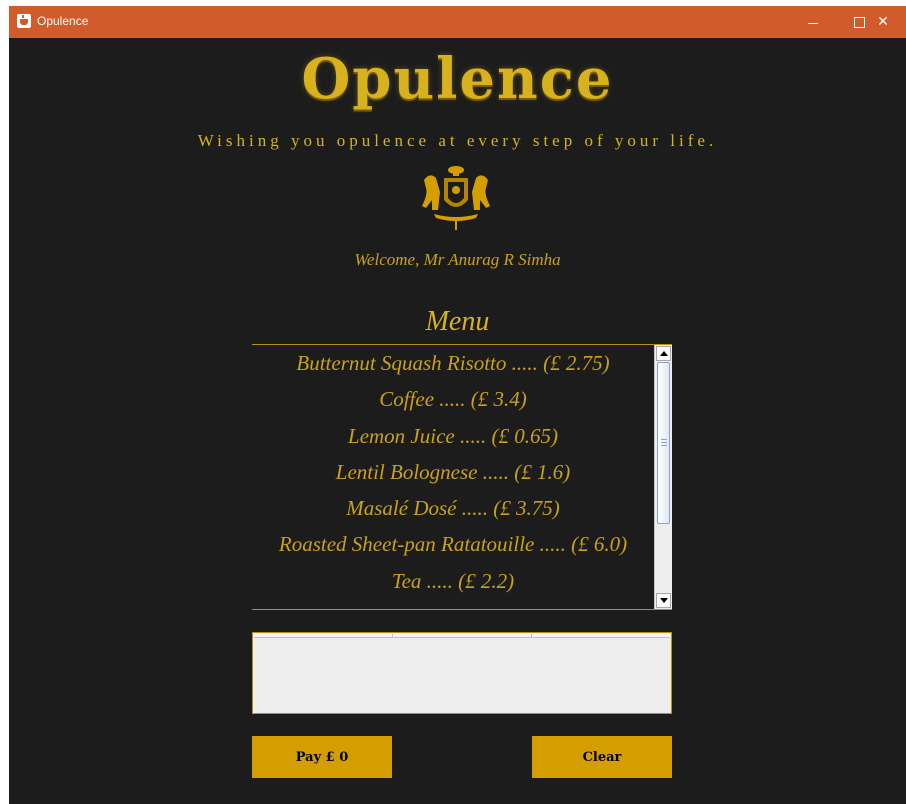 This screenshot has width=906, height=804. I want to click on close-icon: ✕, so click(883, 22).